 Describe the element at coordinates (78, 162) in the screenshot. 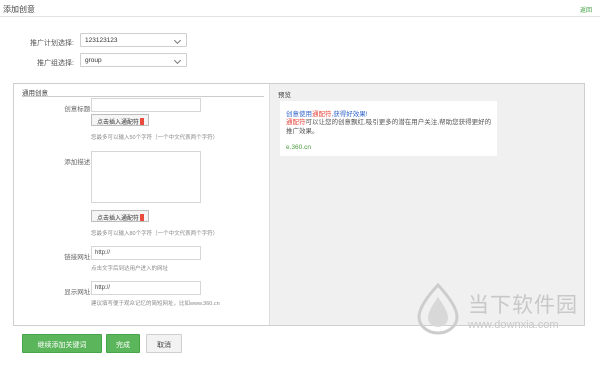

I see `desc-label: 添加描述:` at that location.